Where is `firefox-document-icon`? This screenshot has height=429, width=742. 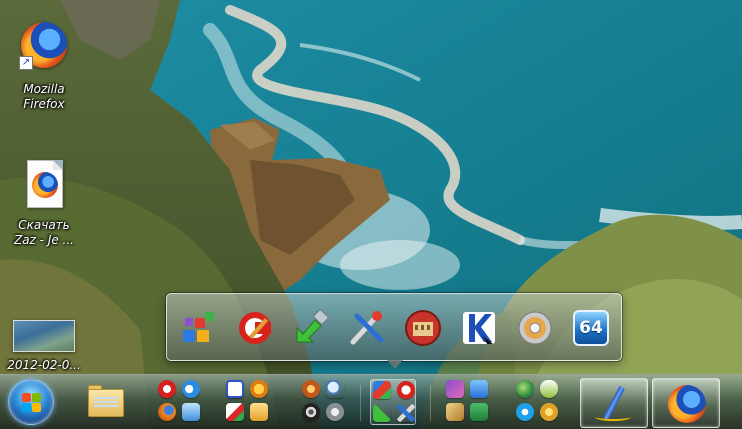
firefox-document-icon is located at coordinates (44, 185).